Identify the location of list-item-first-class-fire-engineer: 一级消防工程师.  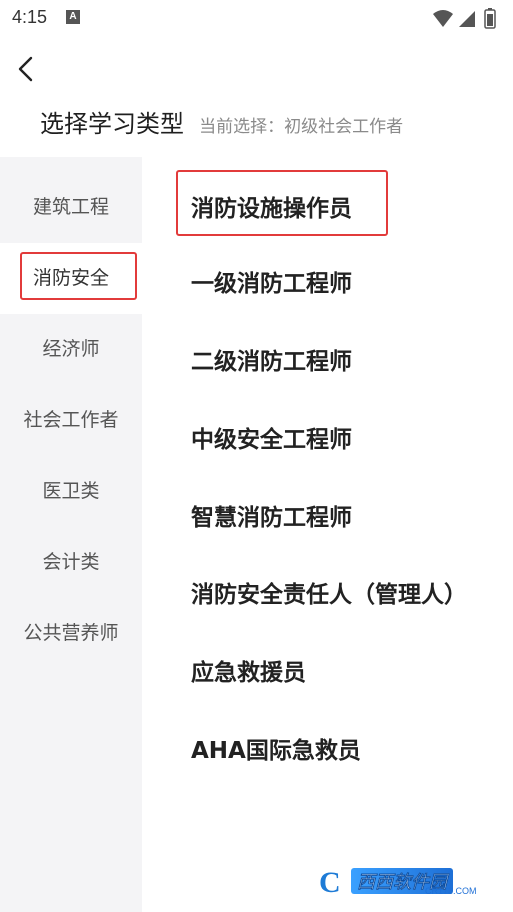
(271, 284).